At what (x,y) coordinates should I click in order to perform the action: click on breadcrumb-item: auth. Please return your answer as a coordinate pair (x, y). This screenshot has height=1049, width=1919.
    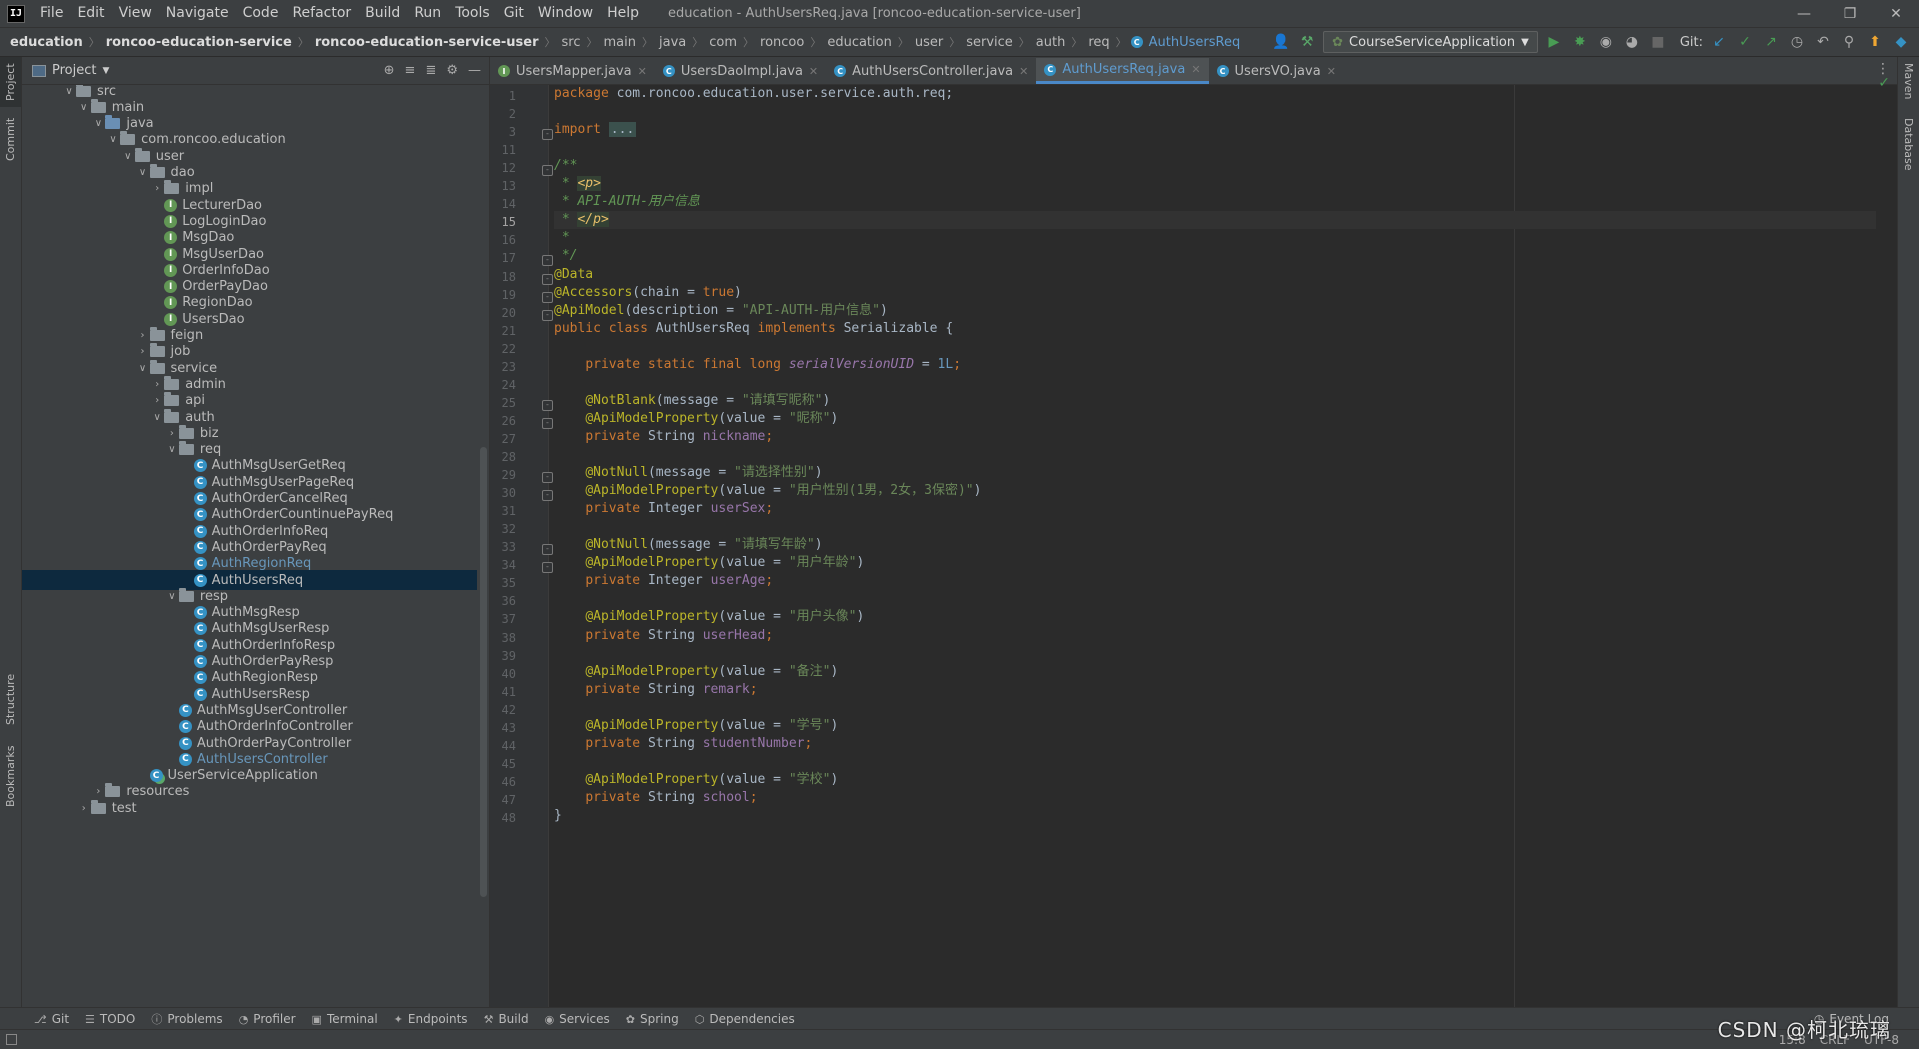
    Looking at the image, I should click on (1051, 42).